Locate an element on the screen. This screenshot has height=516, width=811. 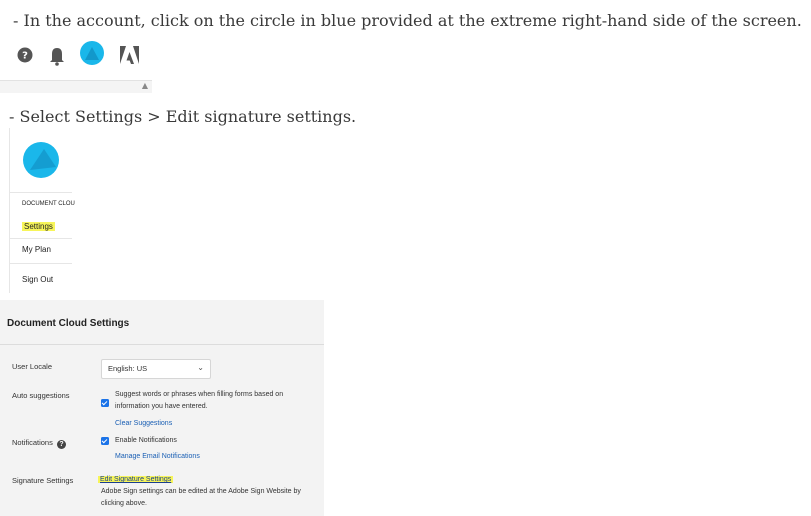
bell-icon is located at coordinates (57, 57).